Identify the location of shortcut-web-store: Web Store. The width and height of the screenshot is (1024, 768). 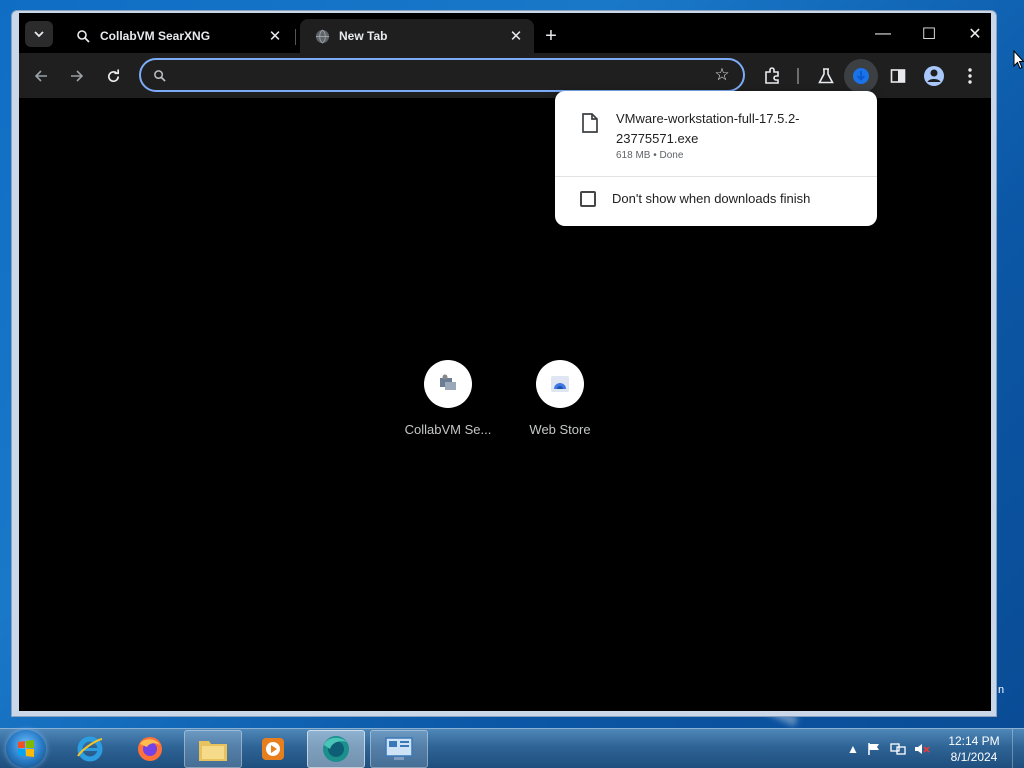
(560, 405).